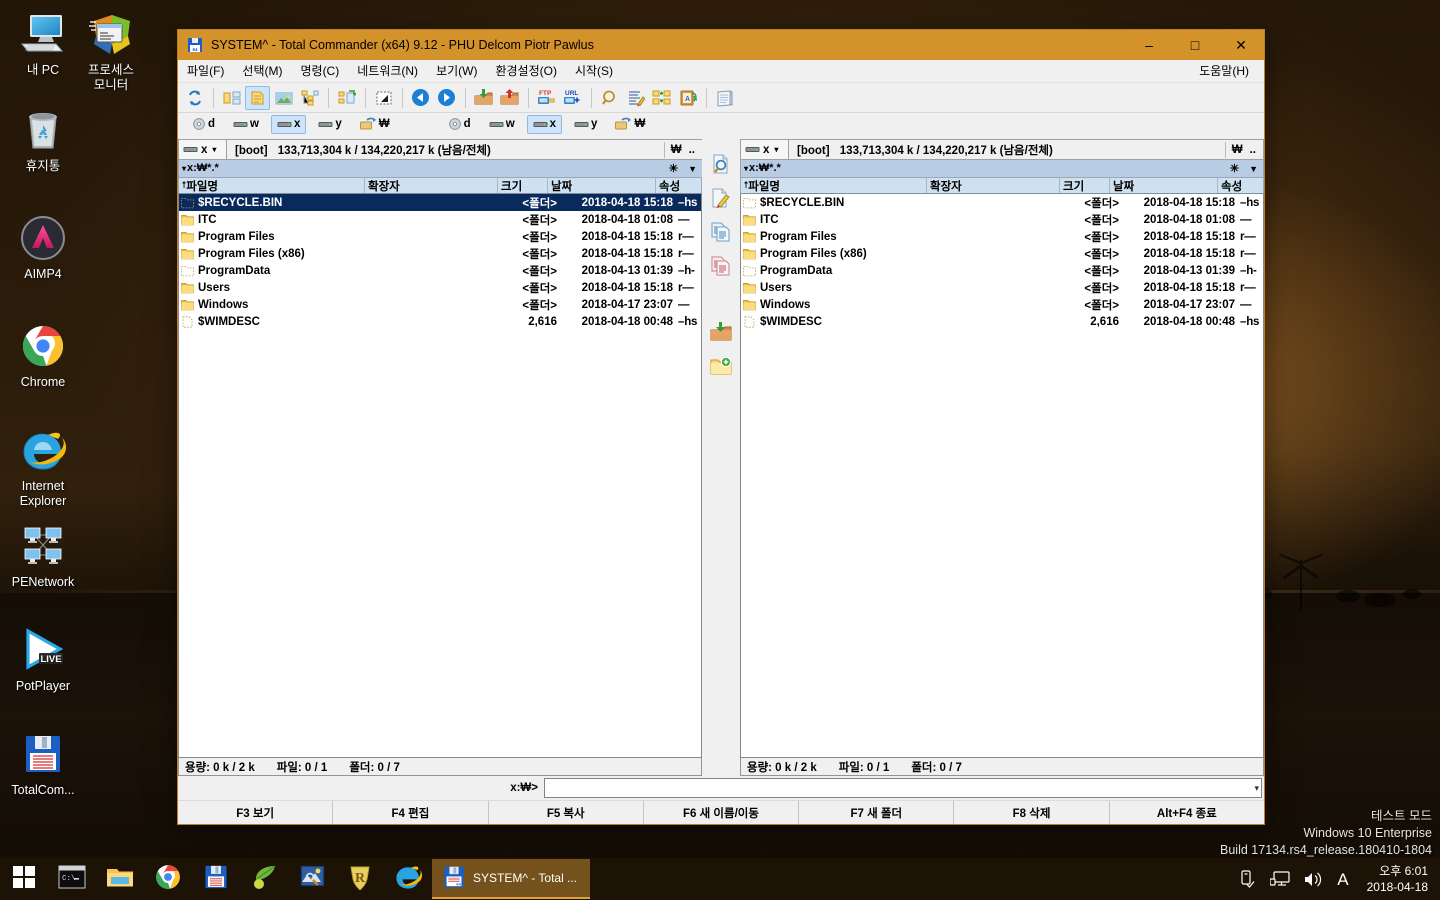 This screenshot has width=1440, height=900. What do you see at coordinates (1253, 169) in the screenshot?
I see `right-tab-menu-icon: ▼` at bounding box center [1253, 169].